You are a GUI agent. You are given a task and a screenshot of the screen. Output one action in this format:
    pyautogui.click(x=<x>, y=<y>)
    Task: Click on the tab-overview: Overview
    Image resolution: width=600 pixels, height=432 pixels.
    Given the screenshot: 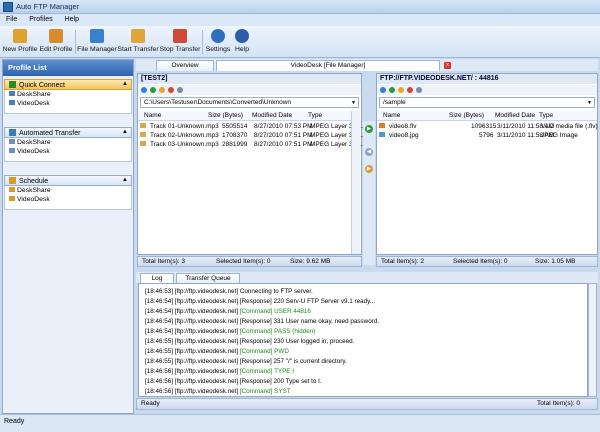 What is the action you would take?
    pyautogui.click(x=185, y=65)
    